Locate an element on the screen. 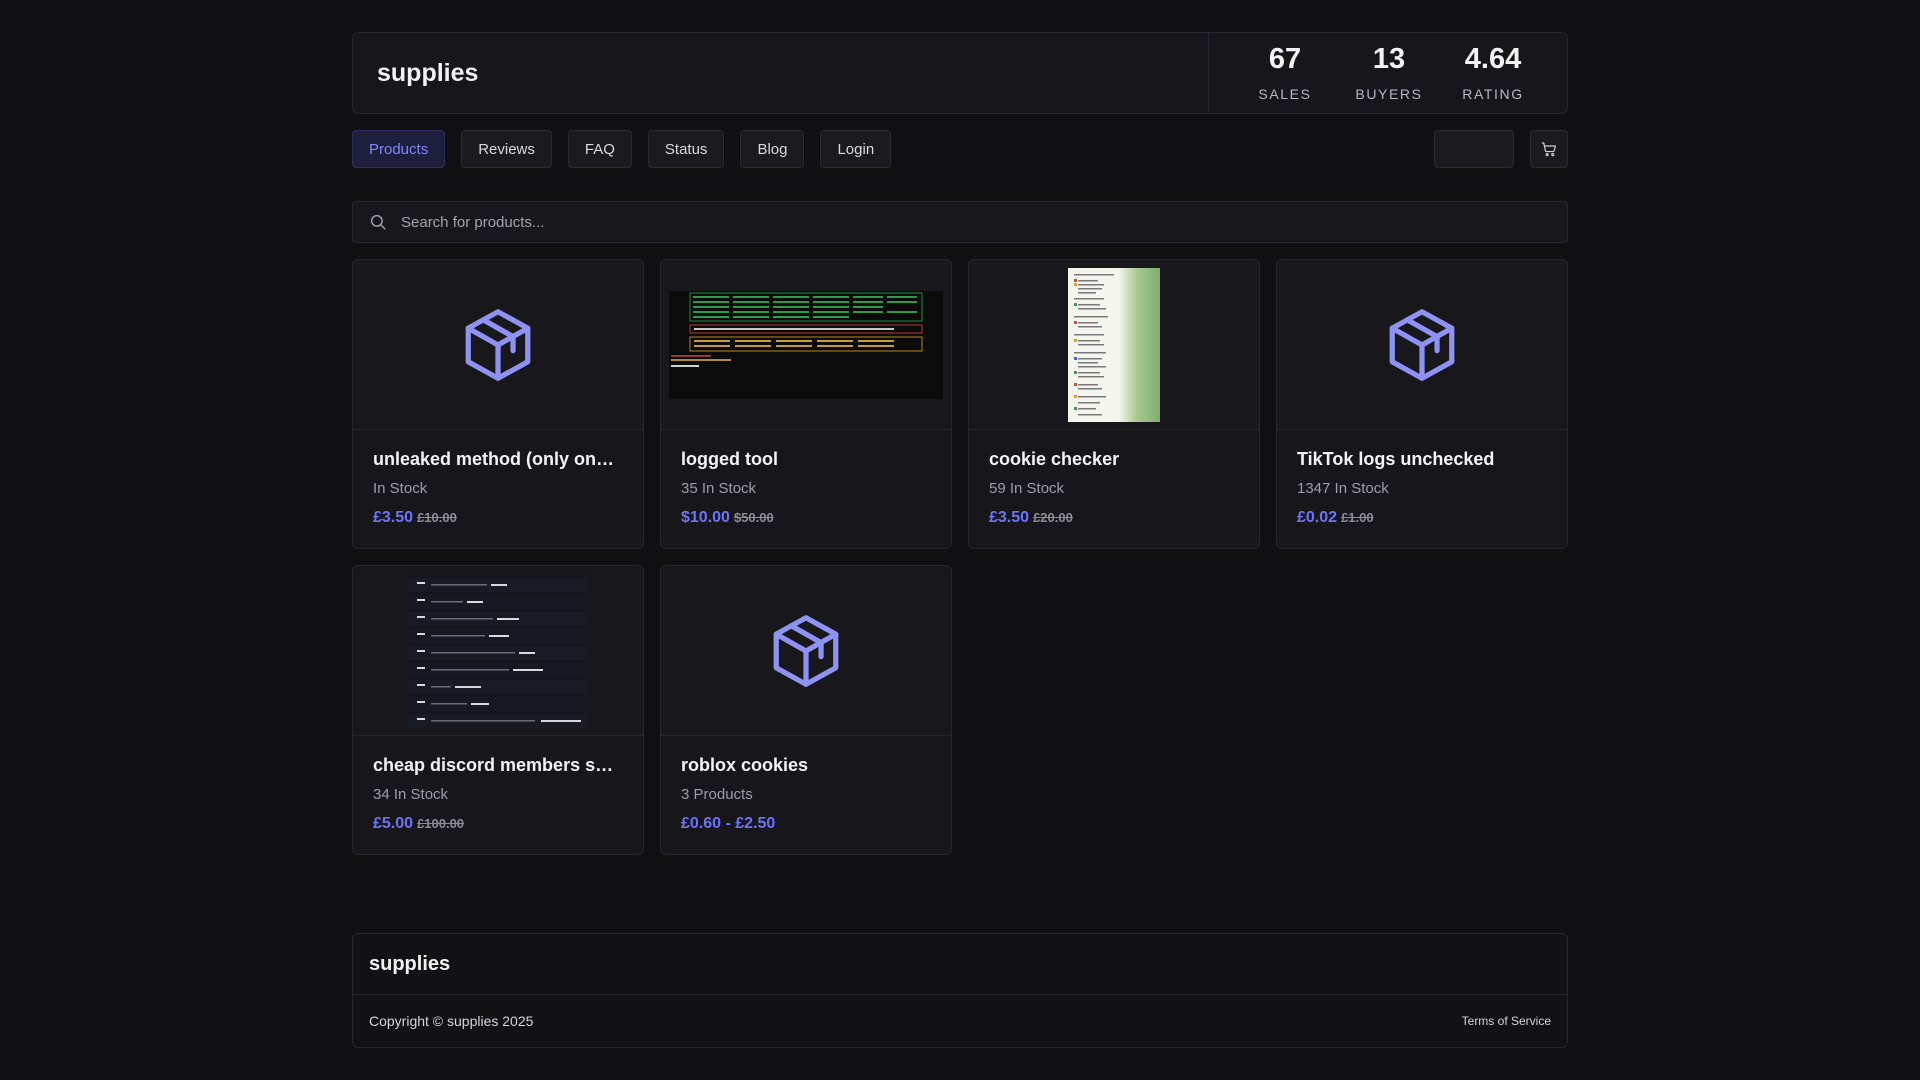 This screenshot has height=1080, width=1920. product-stock: 3 Products is located at coordinates (717, 794).